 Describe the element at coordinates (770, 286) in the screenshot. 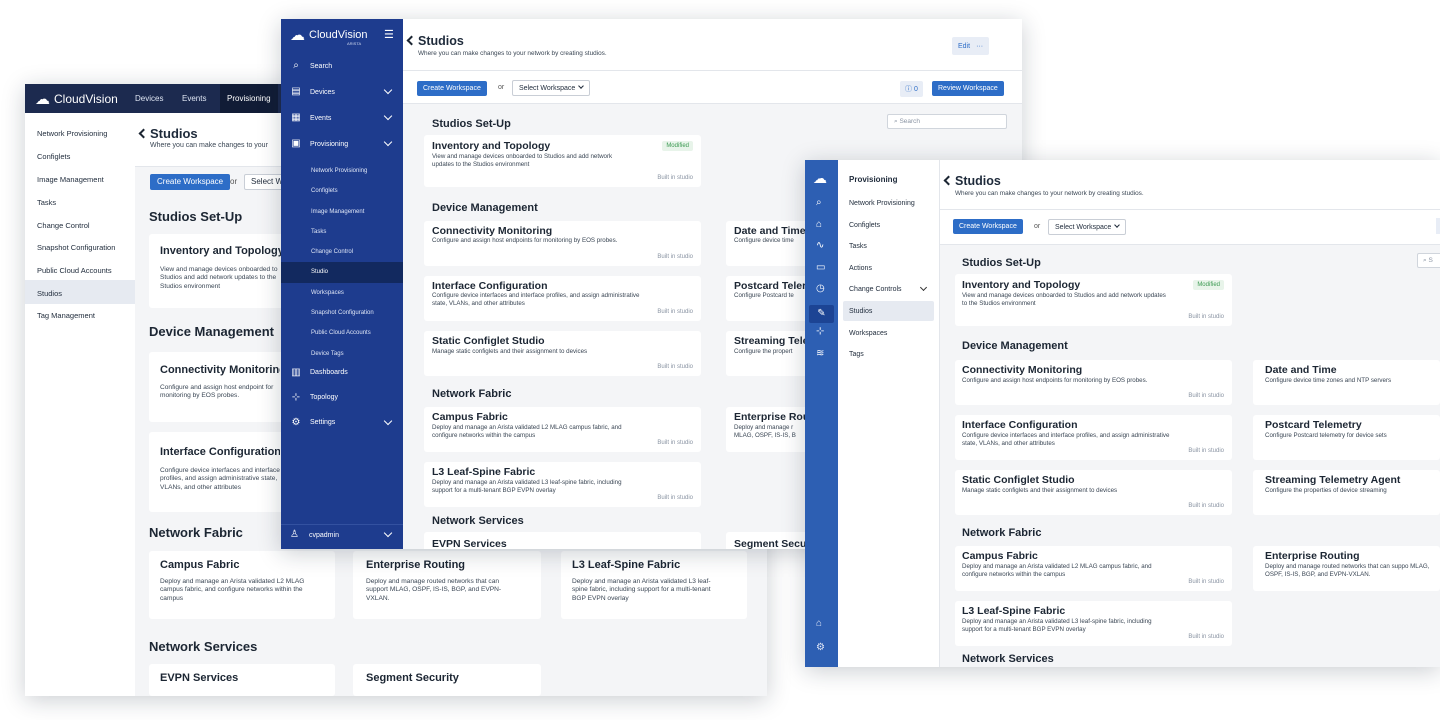

I see `card-title: Postcard Teler` at that location.